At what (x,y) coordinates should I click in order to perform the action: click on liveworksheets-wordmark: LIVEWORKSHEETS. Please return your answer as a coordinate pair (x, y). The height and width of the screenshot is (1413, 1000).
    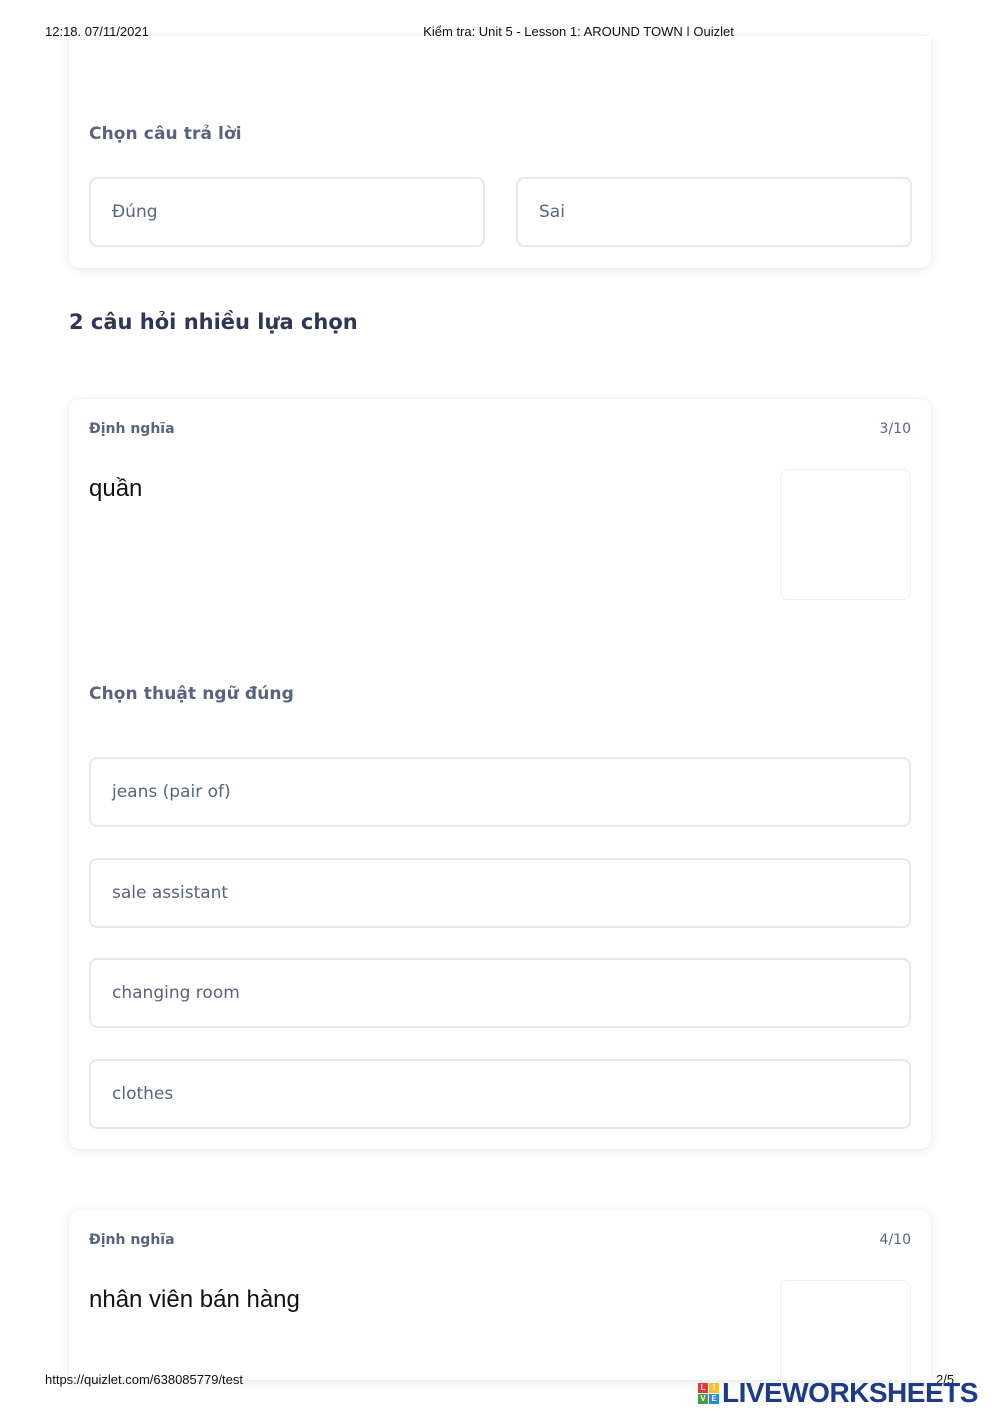
    Looking at the image, I should click on (850, 1392).